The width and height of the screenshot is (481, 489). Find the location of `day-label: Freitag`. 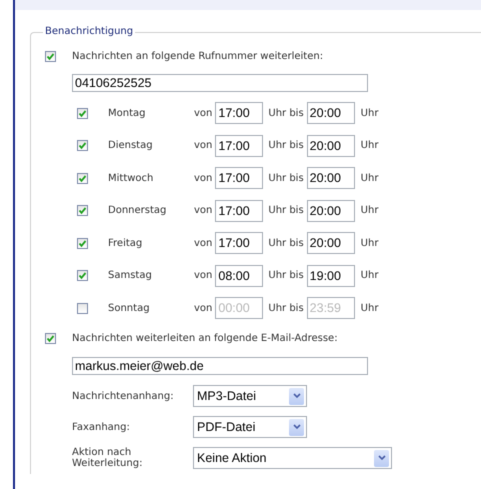

day-label: Freitag is located at coordinates (126, 243).